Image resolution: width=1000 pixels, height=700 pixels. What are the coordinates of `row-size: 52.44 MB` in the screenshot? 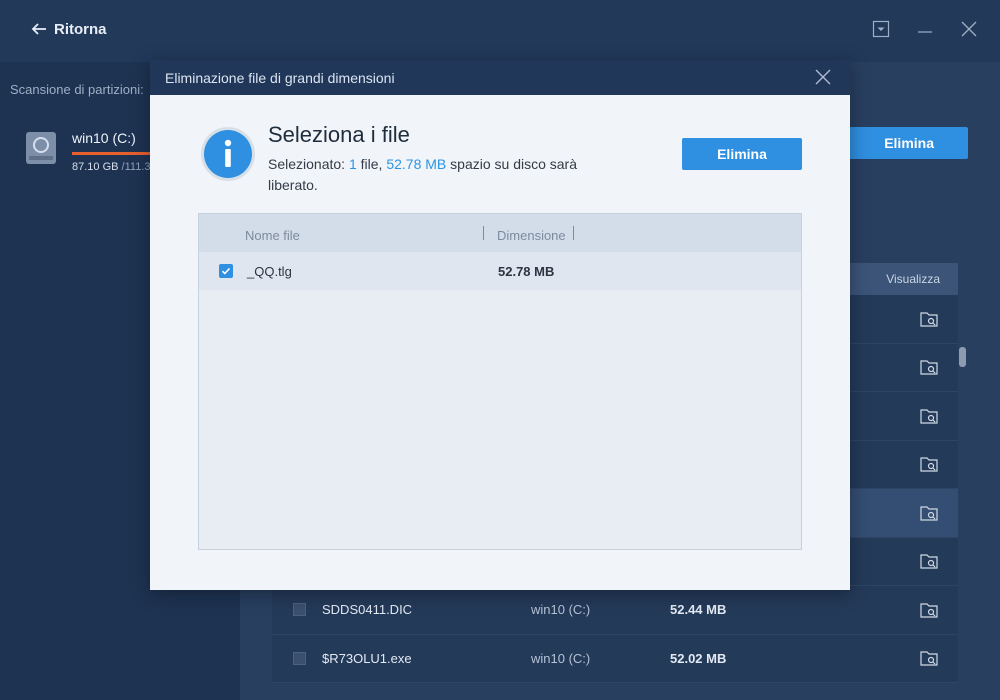 It's located at (698, 610).